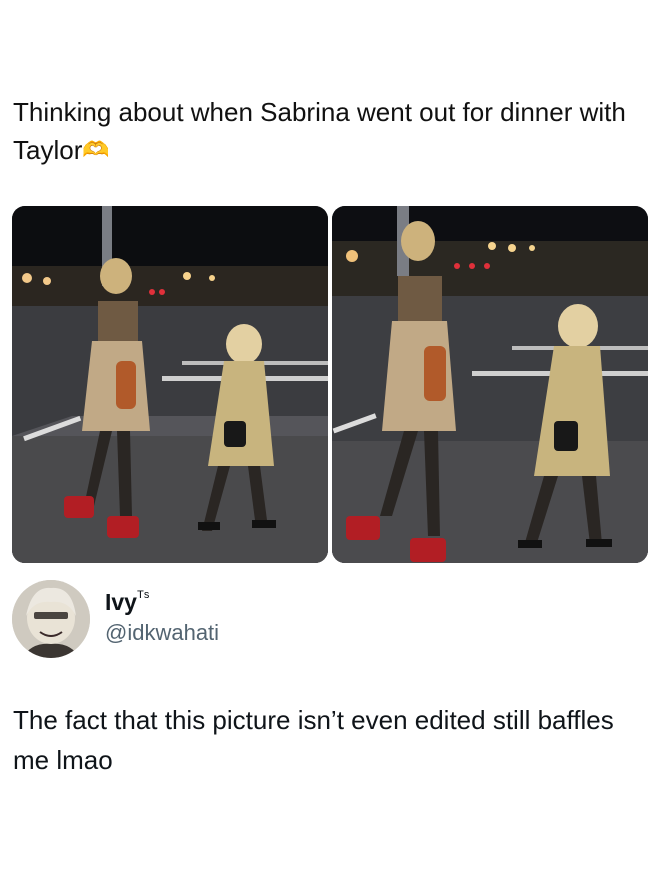  What do you see at coordinates (162, 633) in the screenshot?
I see `user-handle: @idkwahati` at bounding box center [162, 633].